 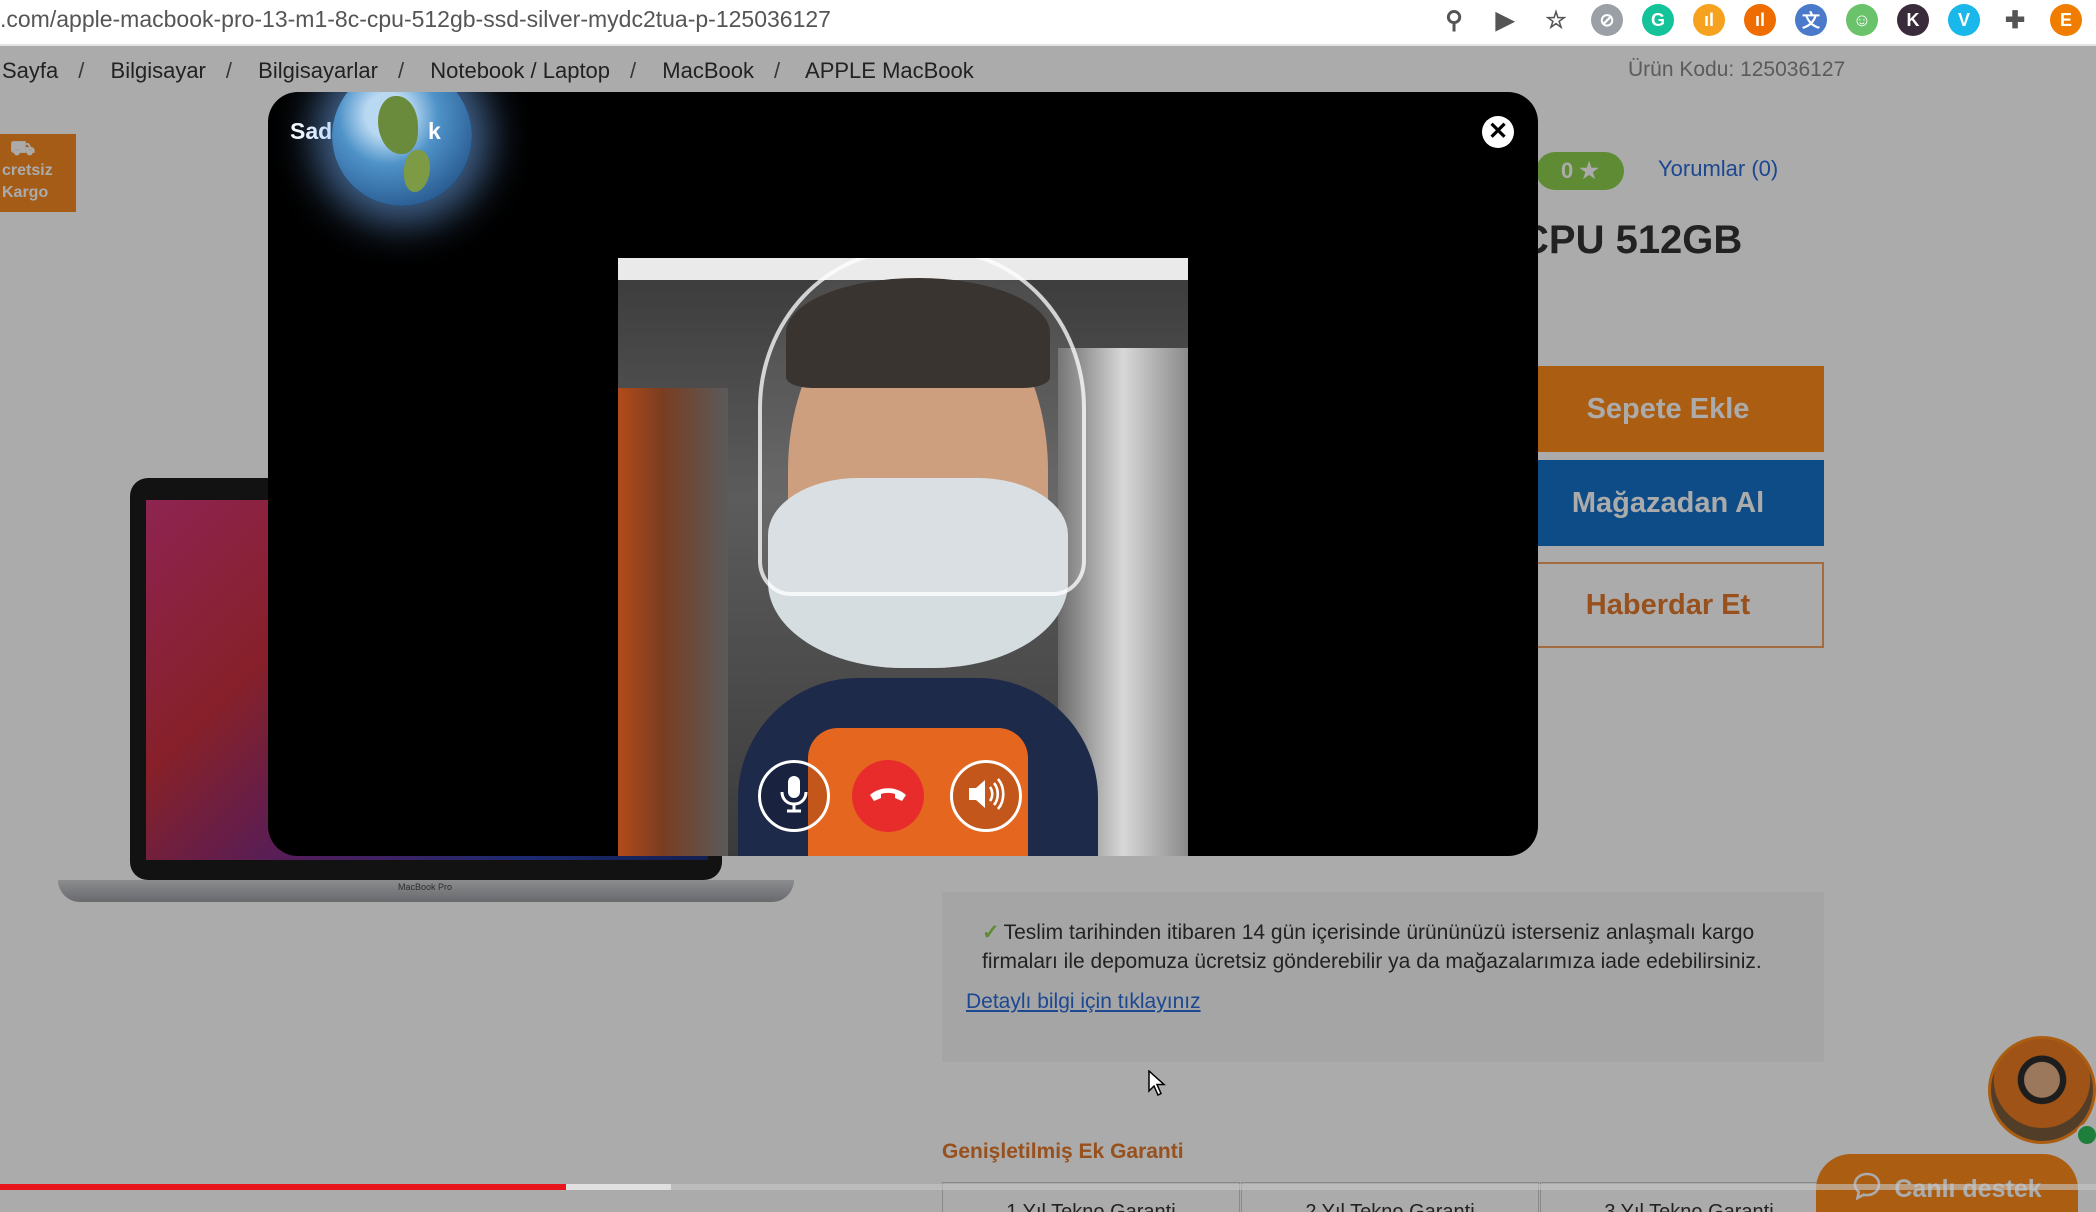 I want to click on speaker-button, so click(x=986, y=796).